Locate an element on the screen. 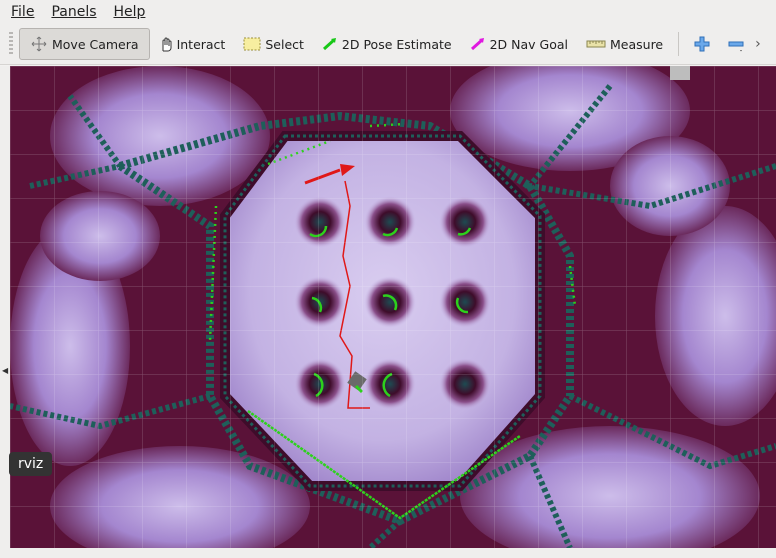 Image resolution: width=776 pixels, height=558 pixels. move-camera-label: Move Camera is located at coordinates (95, 44).